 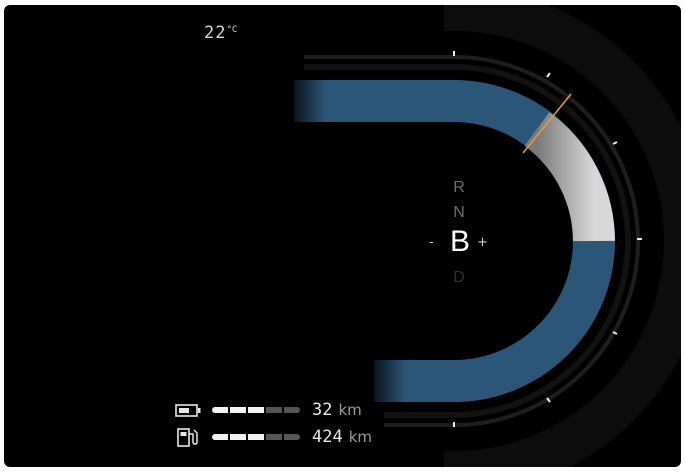 What do you see at coordinates (569, 177) in the screenshot?
I see `power-band` at bounding box center [569, 177].